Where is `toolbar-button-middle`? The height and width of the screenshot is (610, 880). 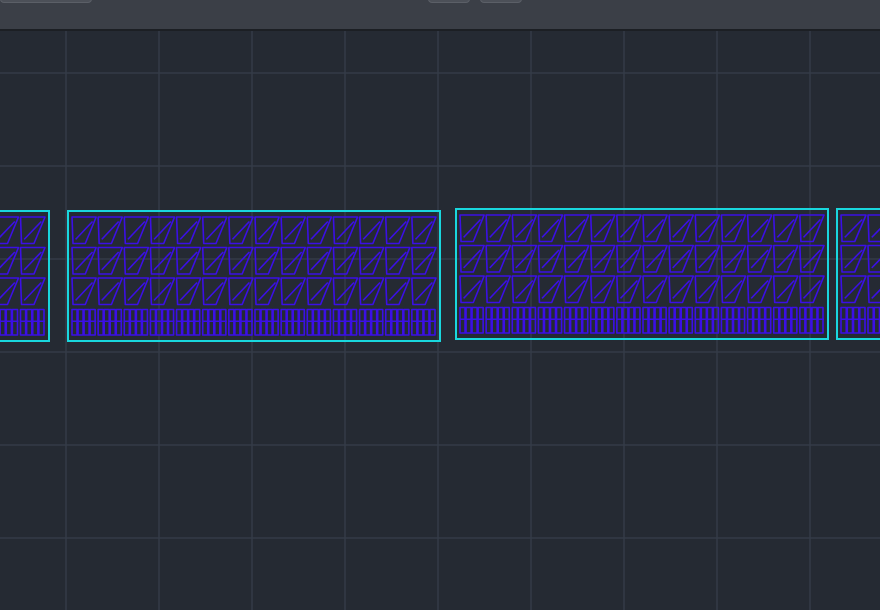
toolbar-button-middle is located at coordinates (449, 1).